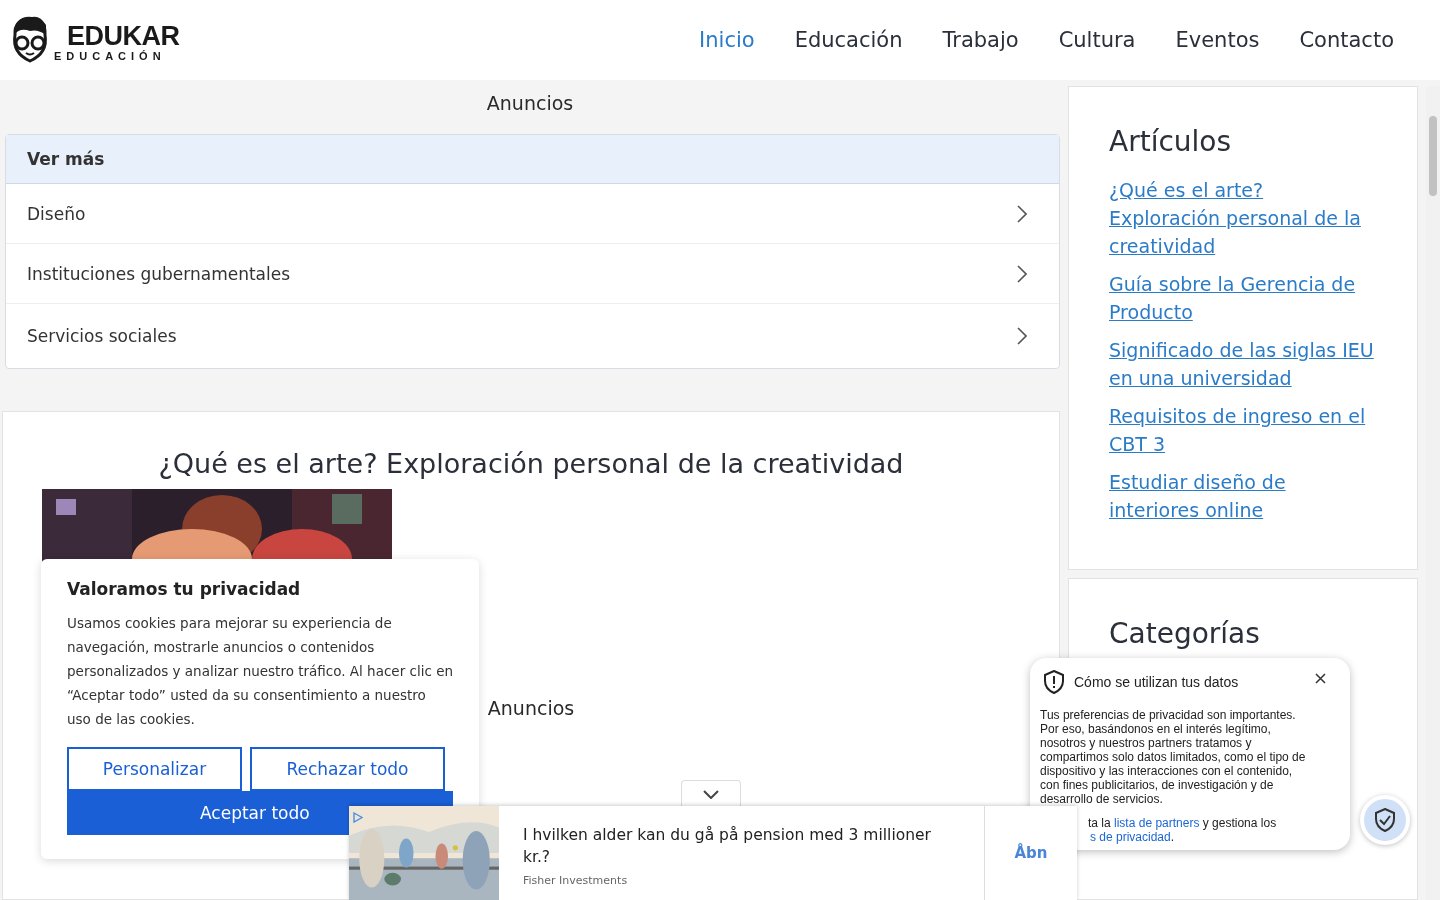 This screenshot has height=900, width=1440. What do you see at coordinates (532, 214) in the screenshot?
I see `accordion-item: Diseño` at bounding box center [532, 214].